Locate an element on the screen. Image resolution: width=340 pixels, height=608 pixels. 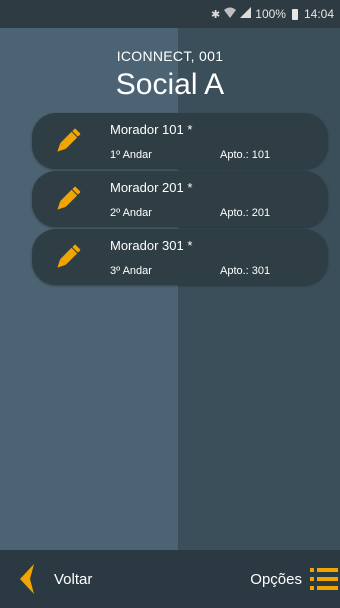
wifi-icon is located at coordinates (230, 14).